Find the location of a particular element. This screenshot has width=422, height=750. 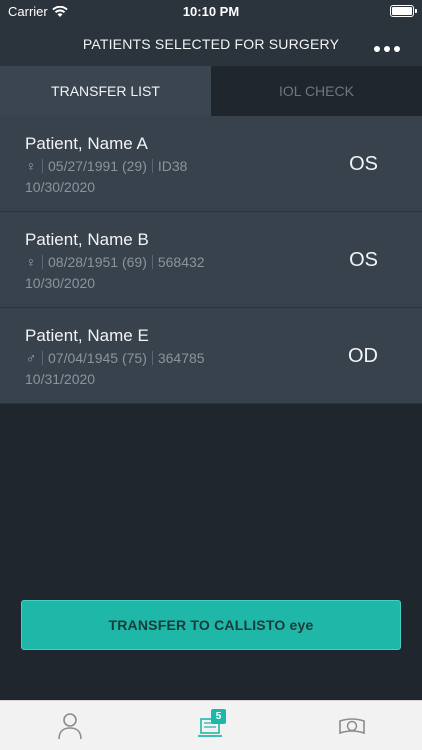

patient-id: 364785 is located at coordinates (181, 358).